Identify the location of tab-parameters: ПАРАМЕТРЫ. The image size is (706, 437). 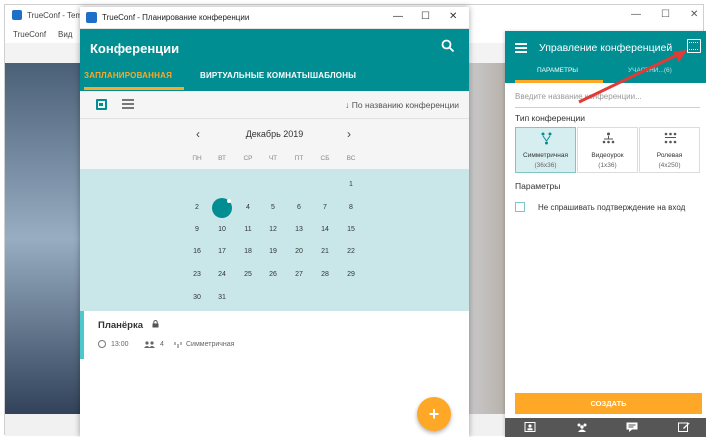
(557, 70).